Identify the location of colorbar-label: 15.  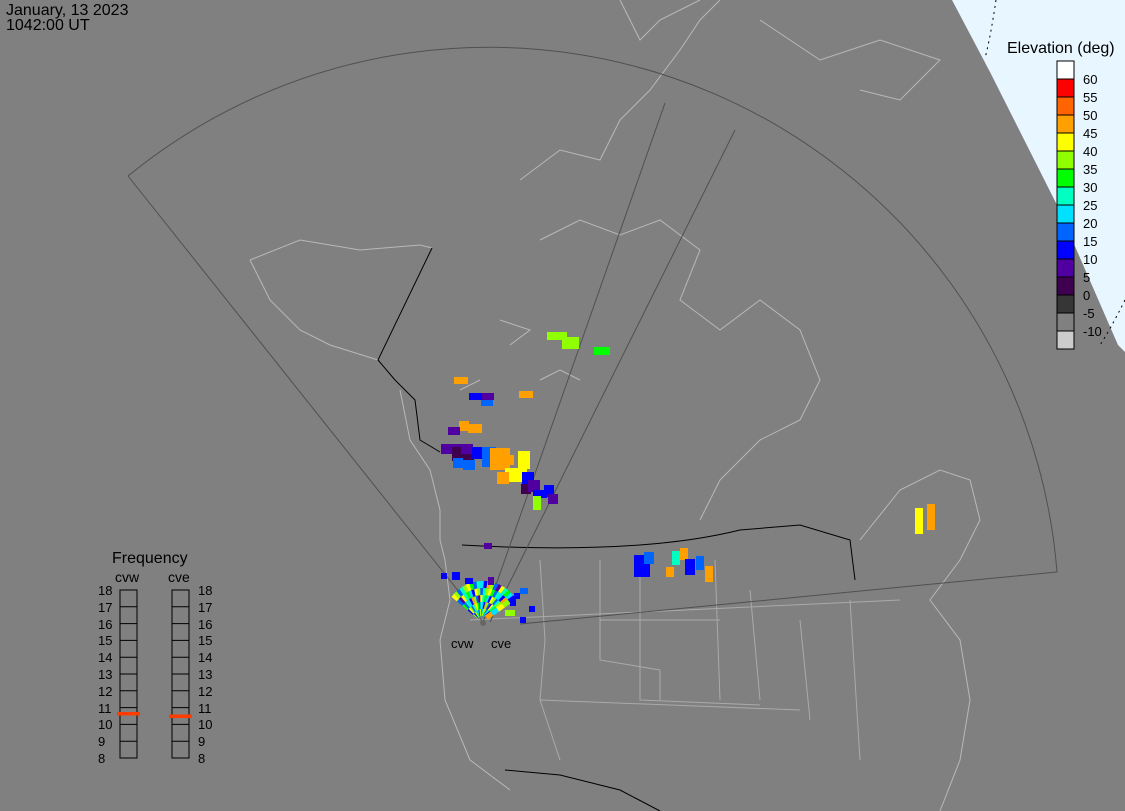
(1090, 241).